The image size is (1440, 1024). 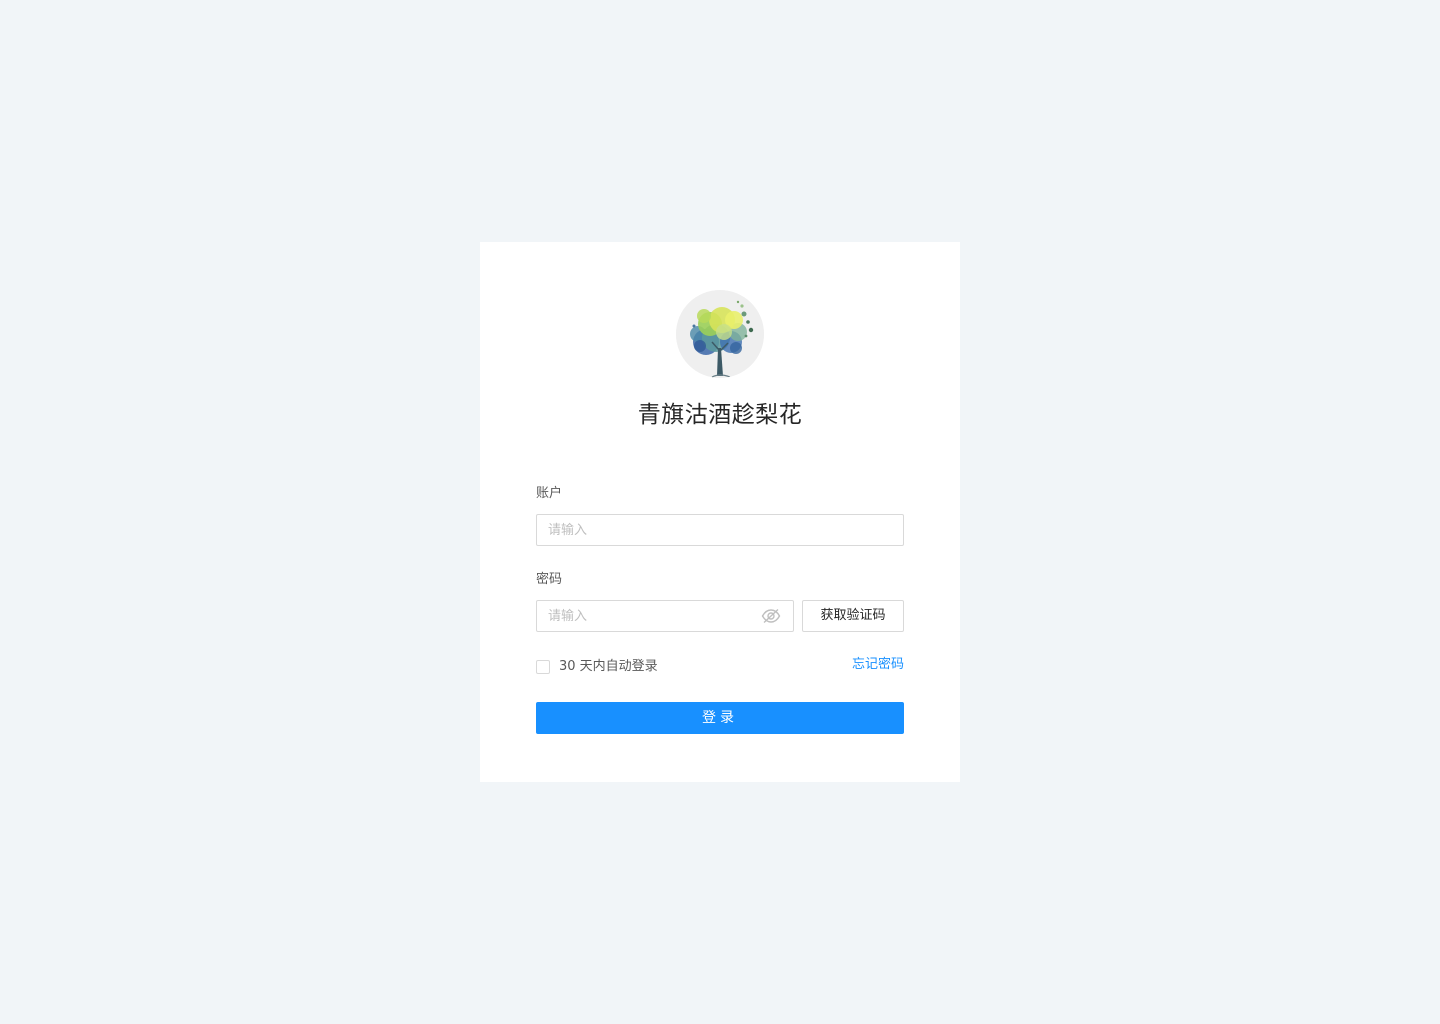 What do you see at coordinates (878, 665) in the screenshot?
I see `forgot-password-link: 忘记密码` at bounding box center [878, 665].